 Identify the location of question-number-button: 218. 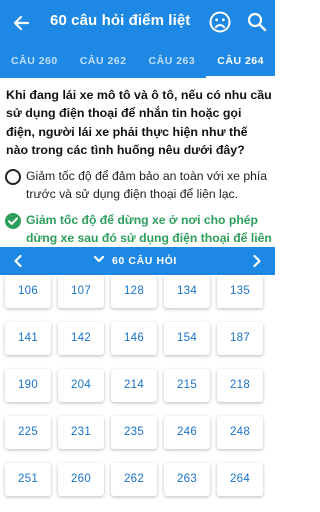
(240, 385).